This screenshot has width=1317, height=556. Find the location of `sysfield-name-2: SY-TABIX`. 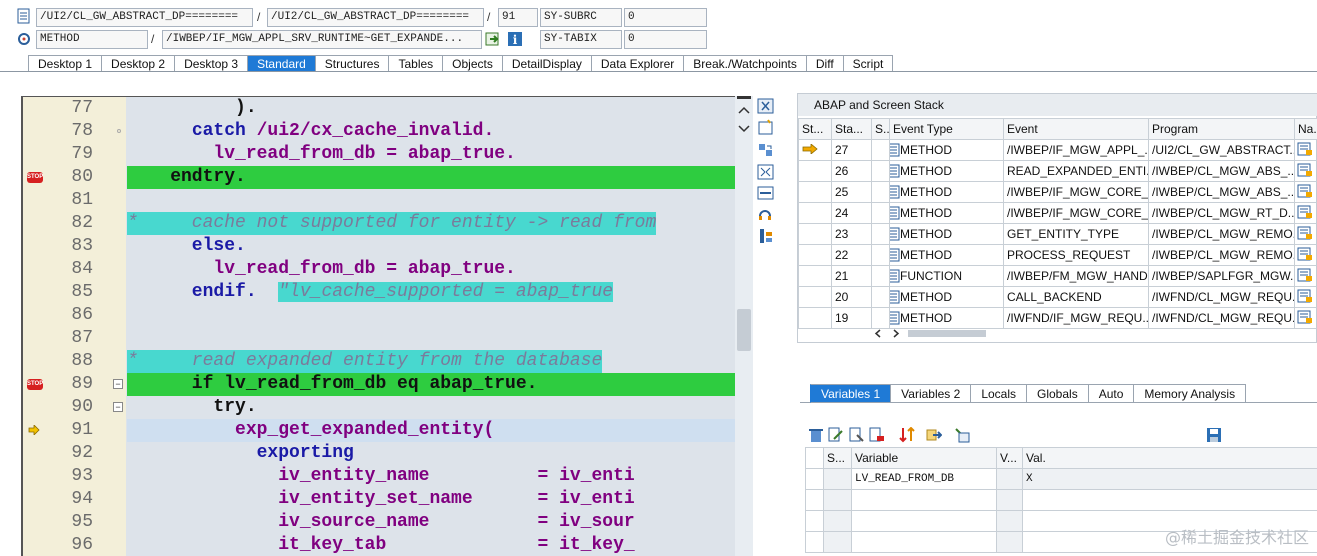

sysfield-name-2: SY-TABIX is located at coordinates (581, 39).